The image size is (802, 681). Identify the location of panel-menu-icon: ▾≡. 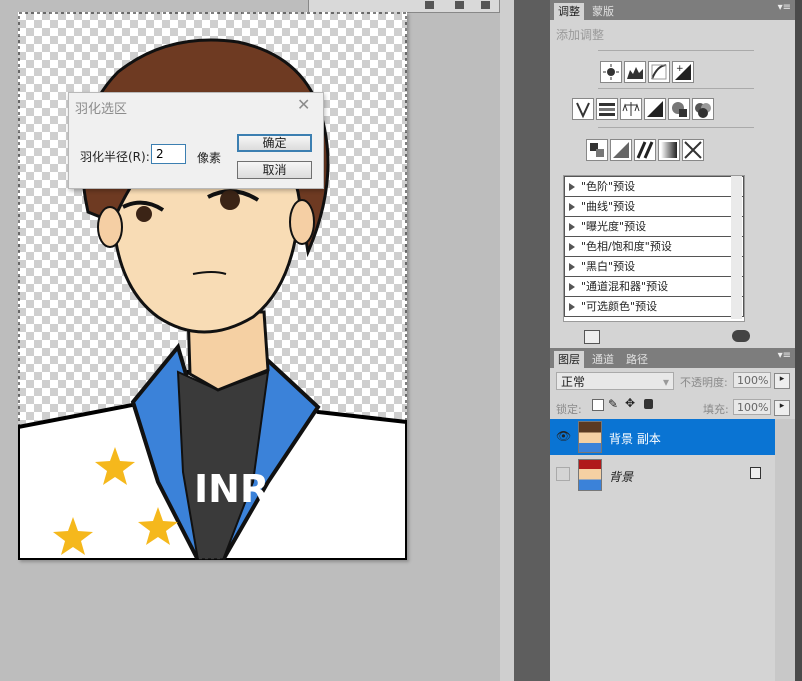
(784, 7).